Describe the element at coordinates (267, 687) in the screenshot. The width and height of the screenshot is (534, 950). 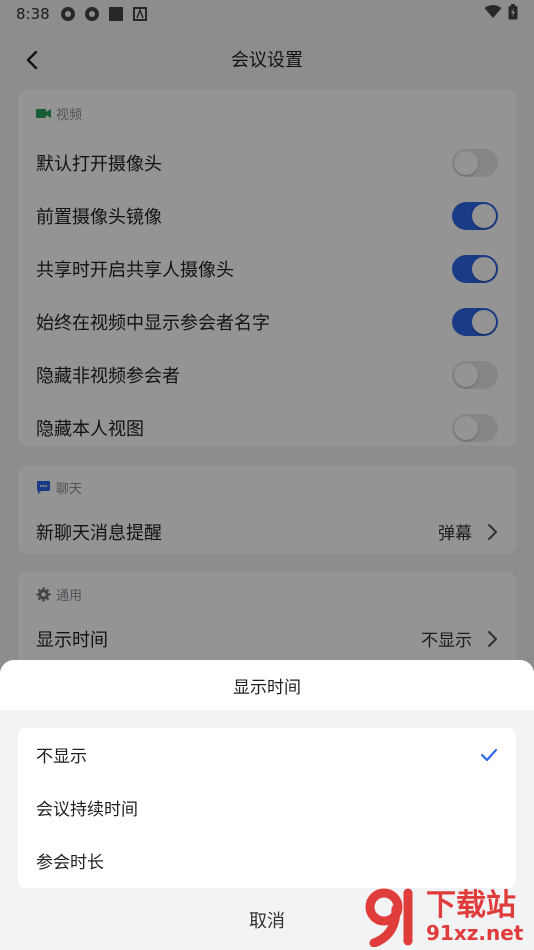
I see `sheet-title: 显示时间` at that location.